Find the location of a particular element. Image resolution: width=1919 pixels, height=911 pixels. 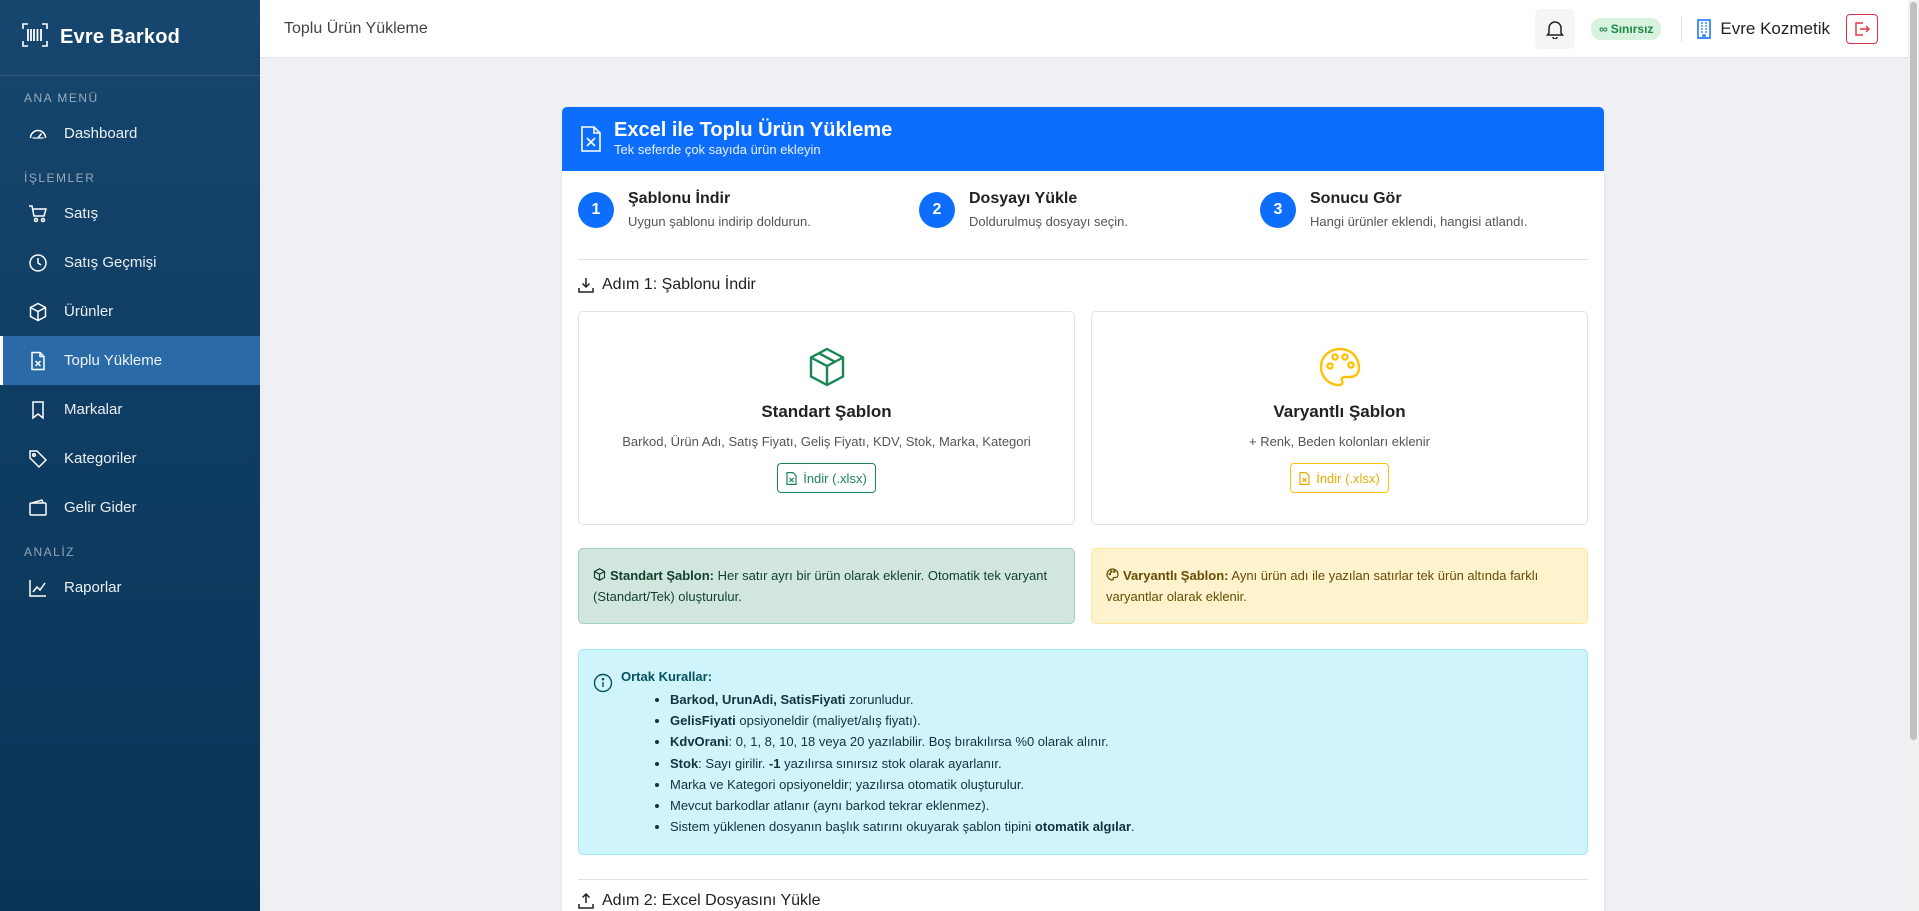

sidebar-section-operations: İŞLEMLER is located at coordinates (60, 178).